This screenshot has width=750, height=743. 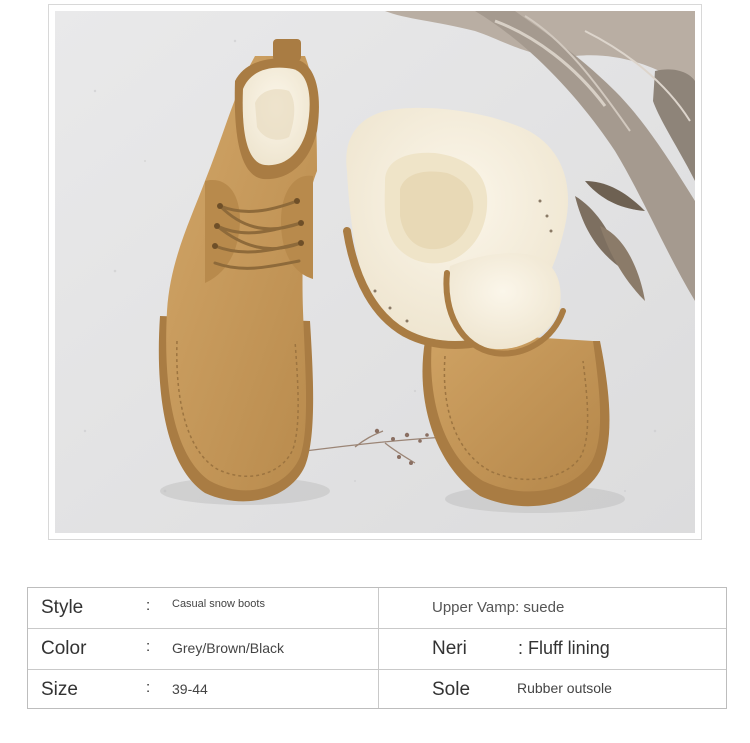 What do you see at coordinates (377, 690) in the screenshot?
I see `spec-row: Size : 39-44 Sole Rubber outsole` at bounding box center [377, 690].